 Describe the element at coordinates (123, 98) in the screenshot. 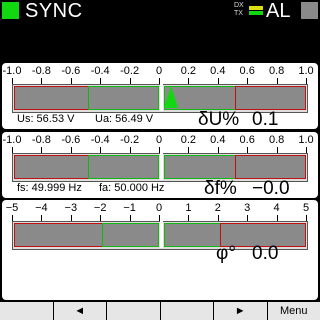

I see `voltage-bar-left-in` at that location.